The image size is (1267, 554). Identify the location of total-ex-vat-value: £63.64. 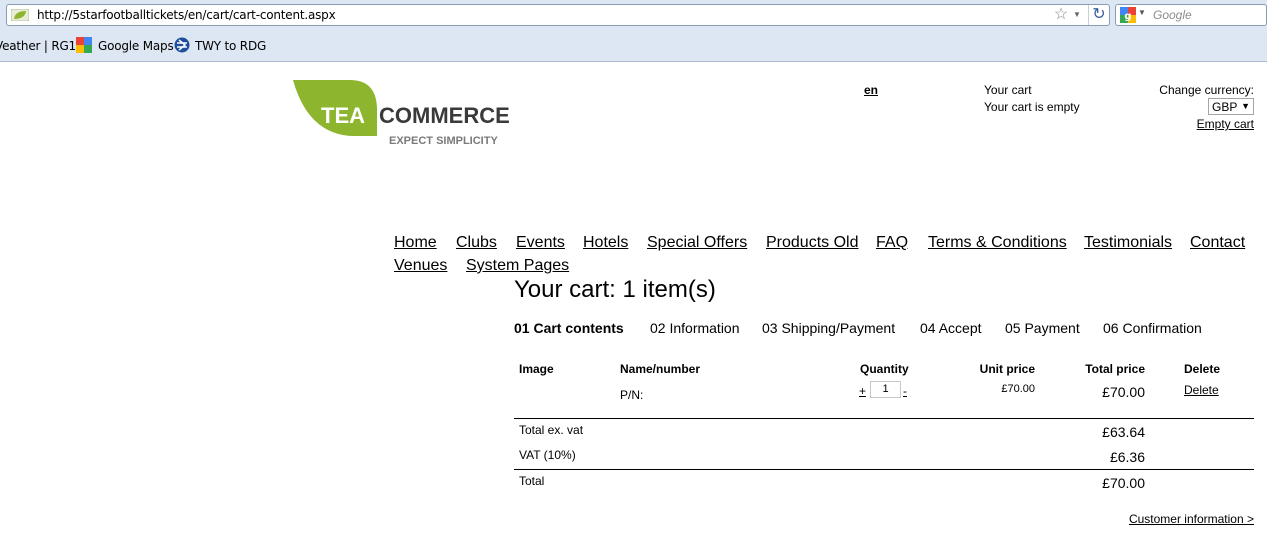
(1123, 432).